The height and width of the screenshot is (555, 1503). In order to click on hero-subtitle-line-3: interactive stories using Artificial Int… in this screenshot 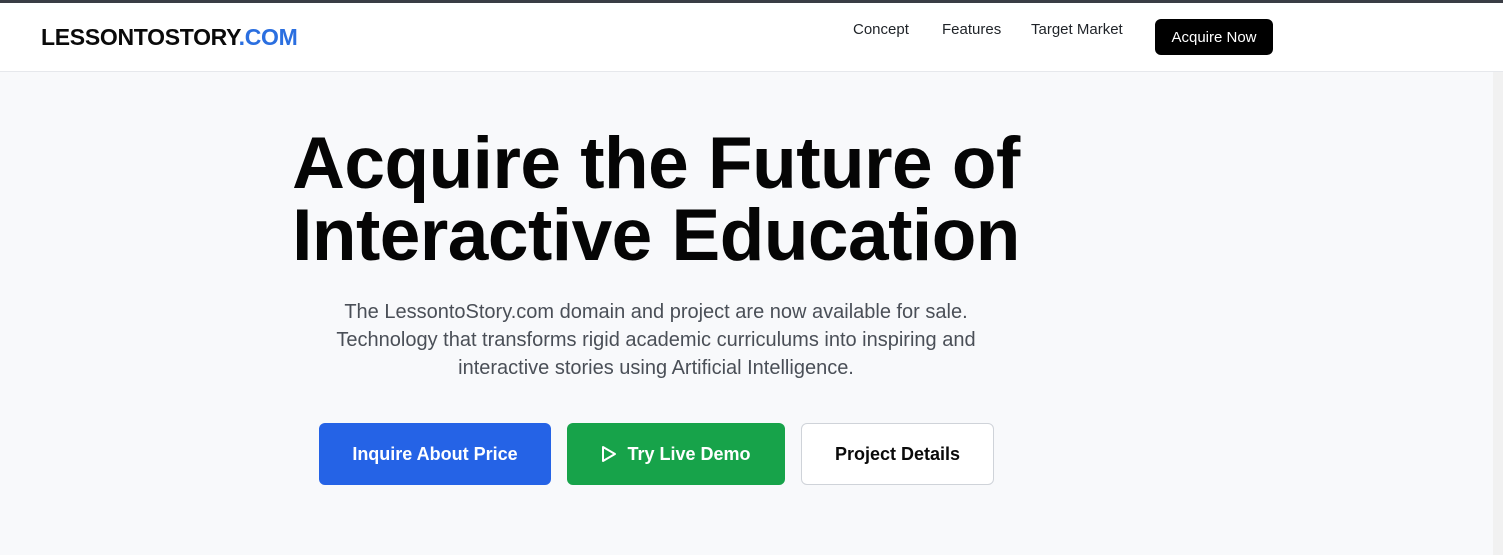, I will do `click(656, 368)`.